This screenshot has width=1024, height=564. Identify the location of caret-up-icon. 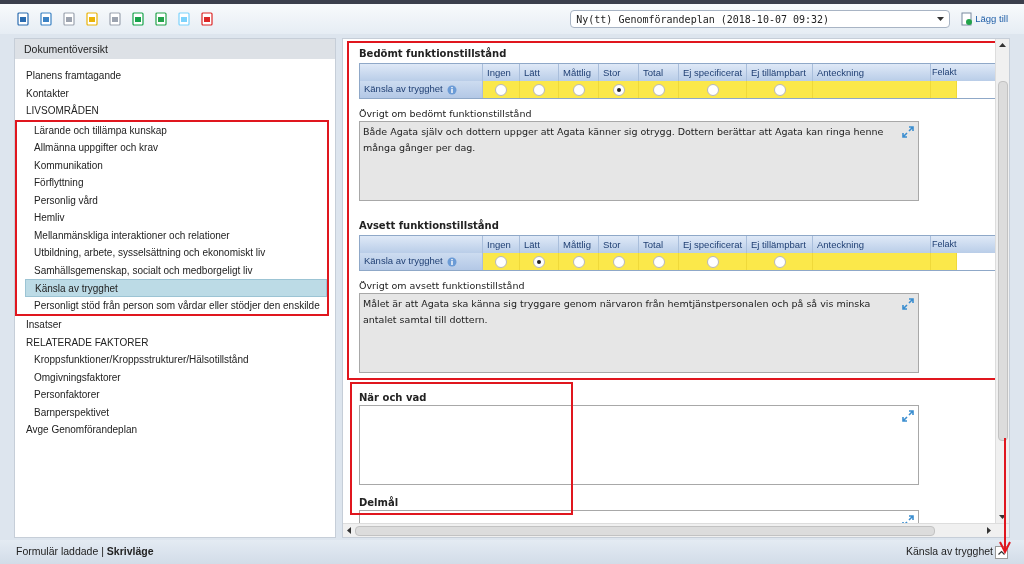
(1001, 552).